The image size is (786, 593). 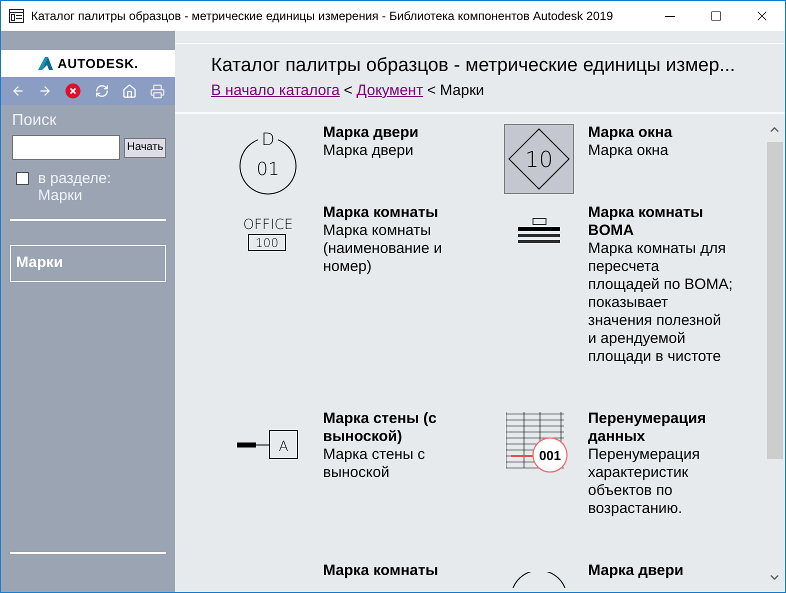 What do you see at coordinates (660, 303) in the screenshot?
I see `item-description: Марка комнаты для пересчета площадей по BOMA; показывает значения полезной и арендуемой площади в чистоте` at bounding box center [660, 303].